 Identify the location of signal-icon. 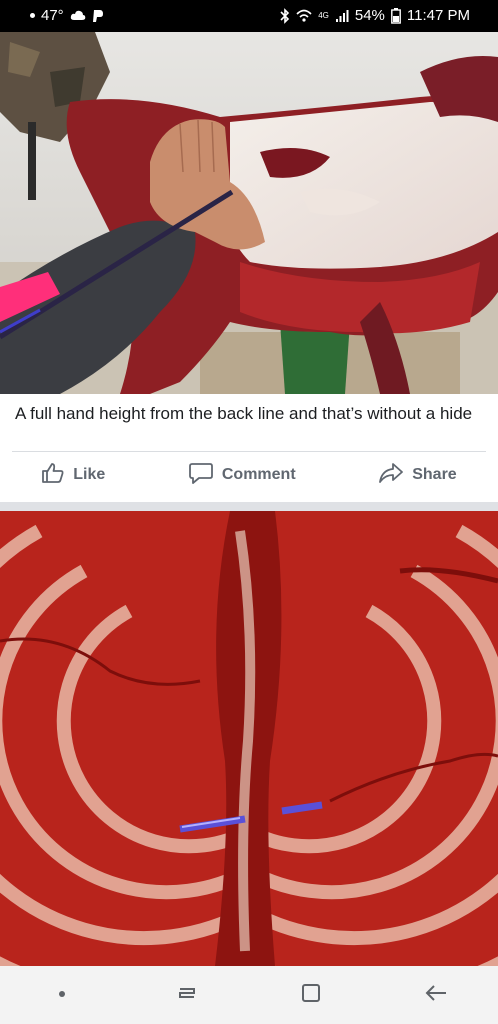
(342, 16).